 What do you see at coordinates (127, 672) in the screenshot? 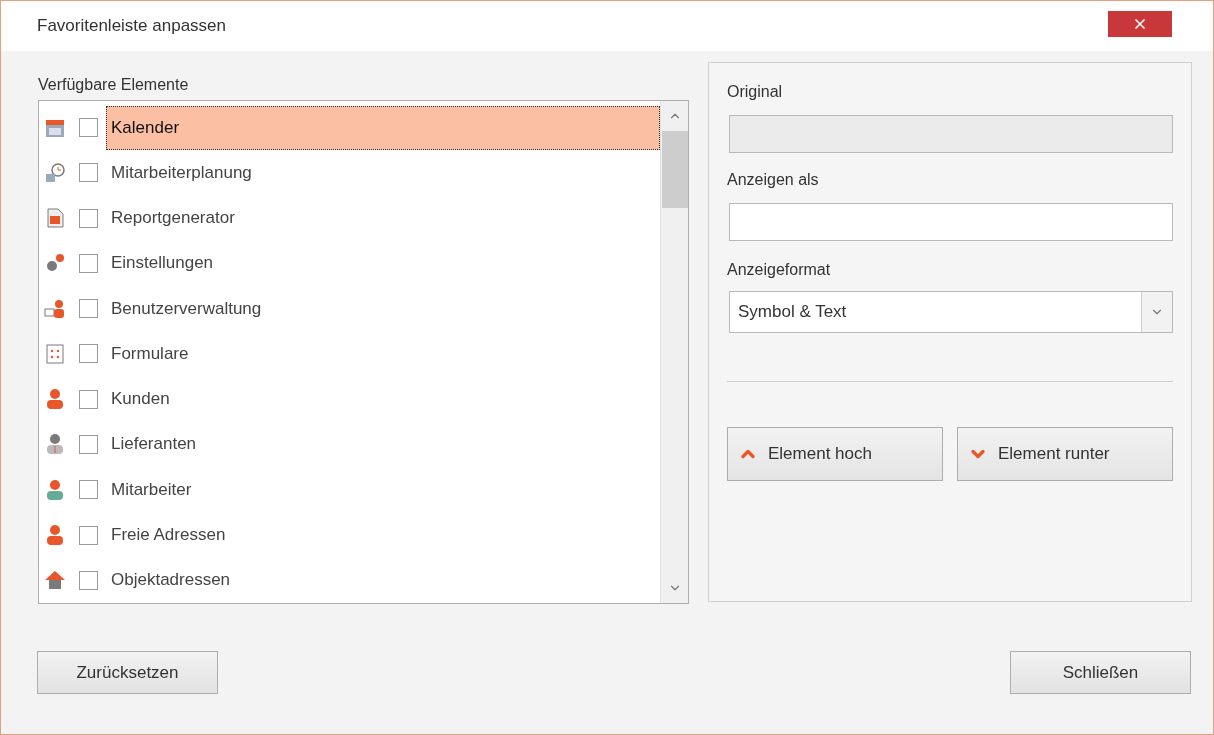
I see `reset-button: Zurücksetzen` at bounding box center [127, 672].